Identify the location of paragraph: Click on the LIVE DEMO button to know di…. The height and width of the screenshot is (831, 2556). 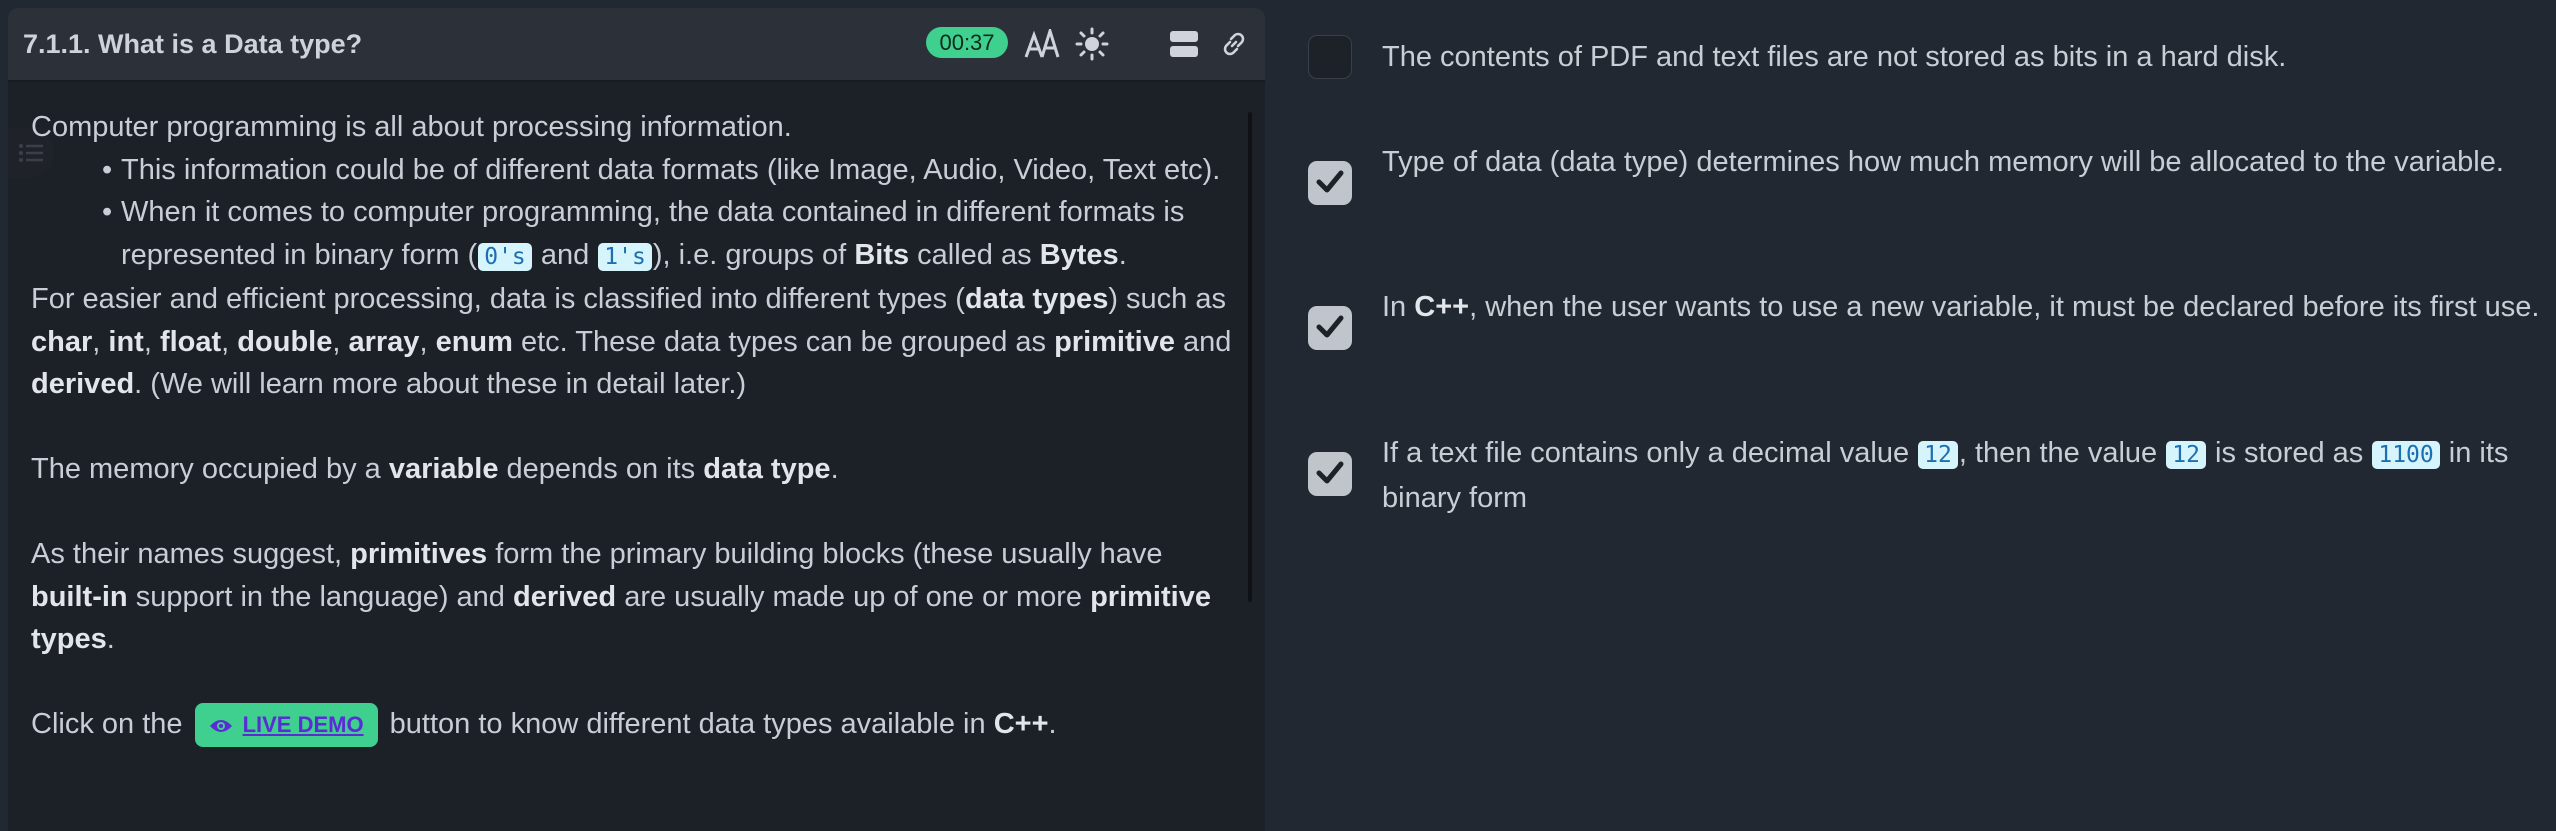
(633, 726).